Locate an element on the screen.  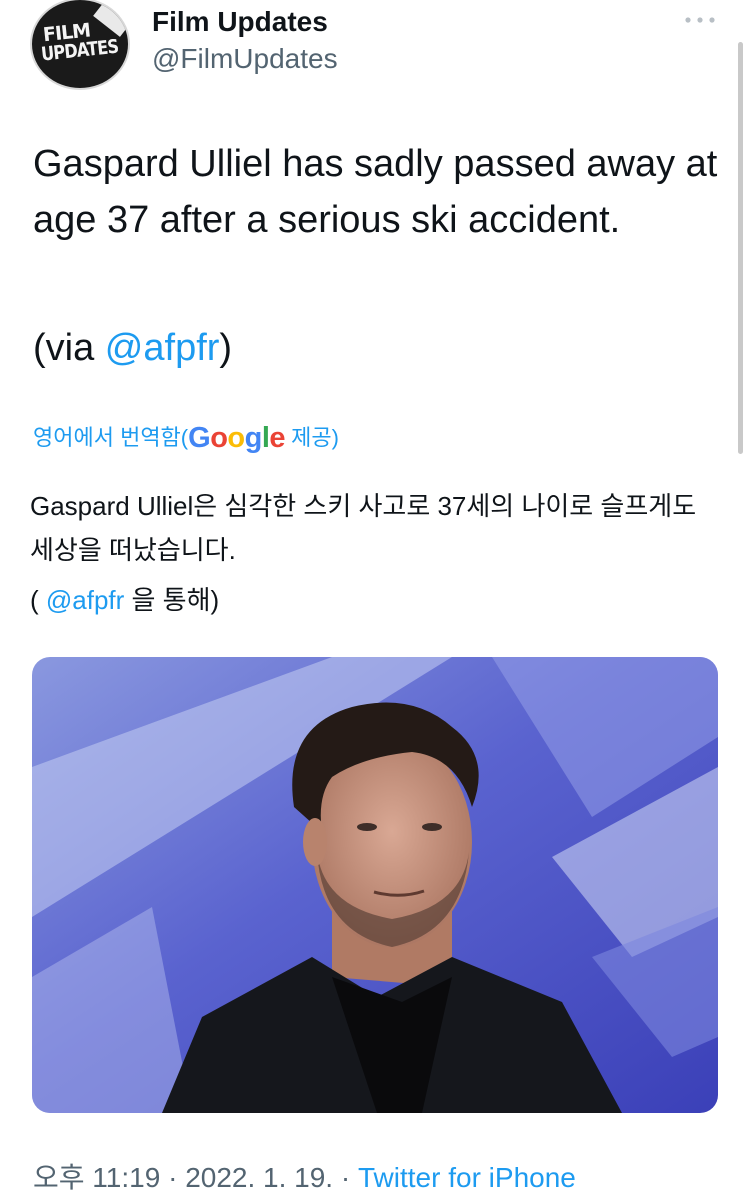
tweet-via-line: (via @afpfr) is located at coordinates (132, 348).